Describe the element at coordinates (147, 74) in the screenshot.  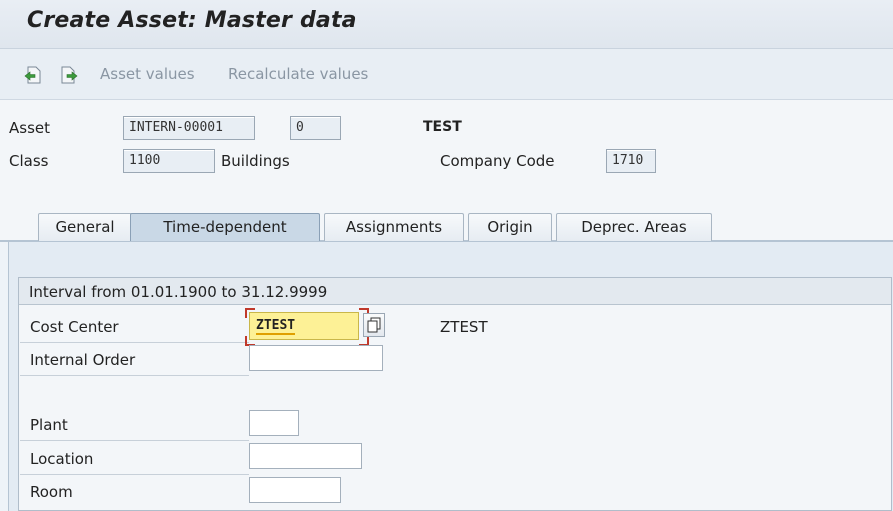
I see `asset-values-button: Asset values` at that location.